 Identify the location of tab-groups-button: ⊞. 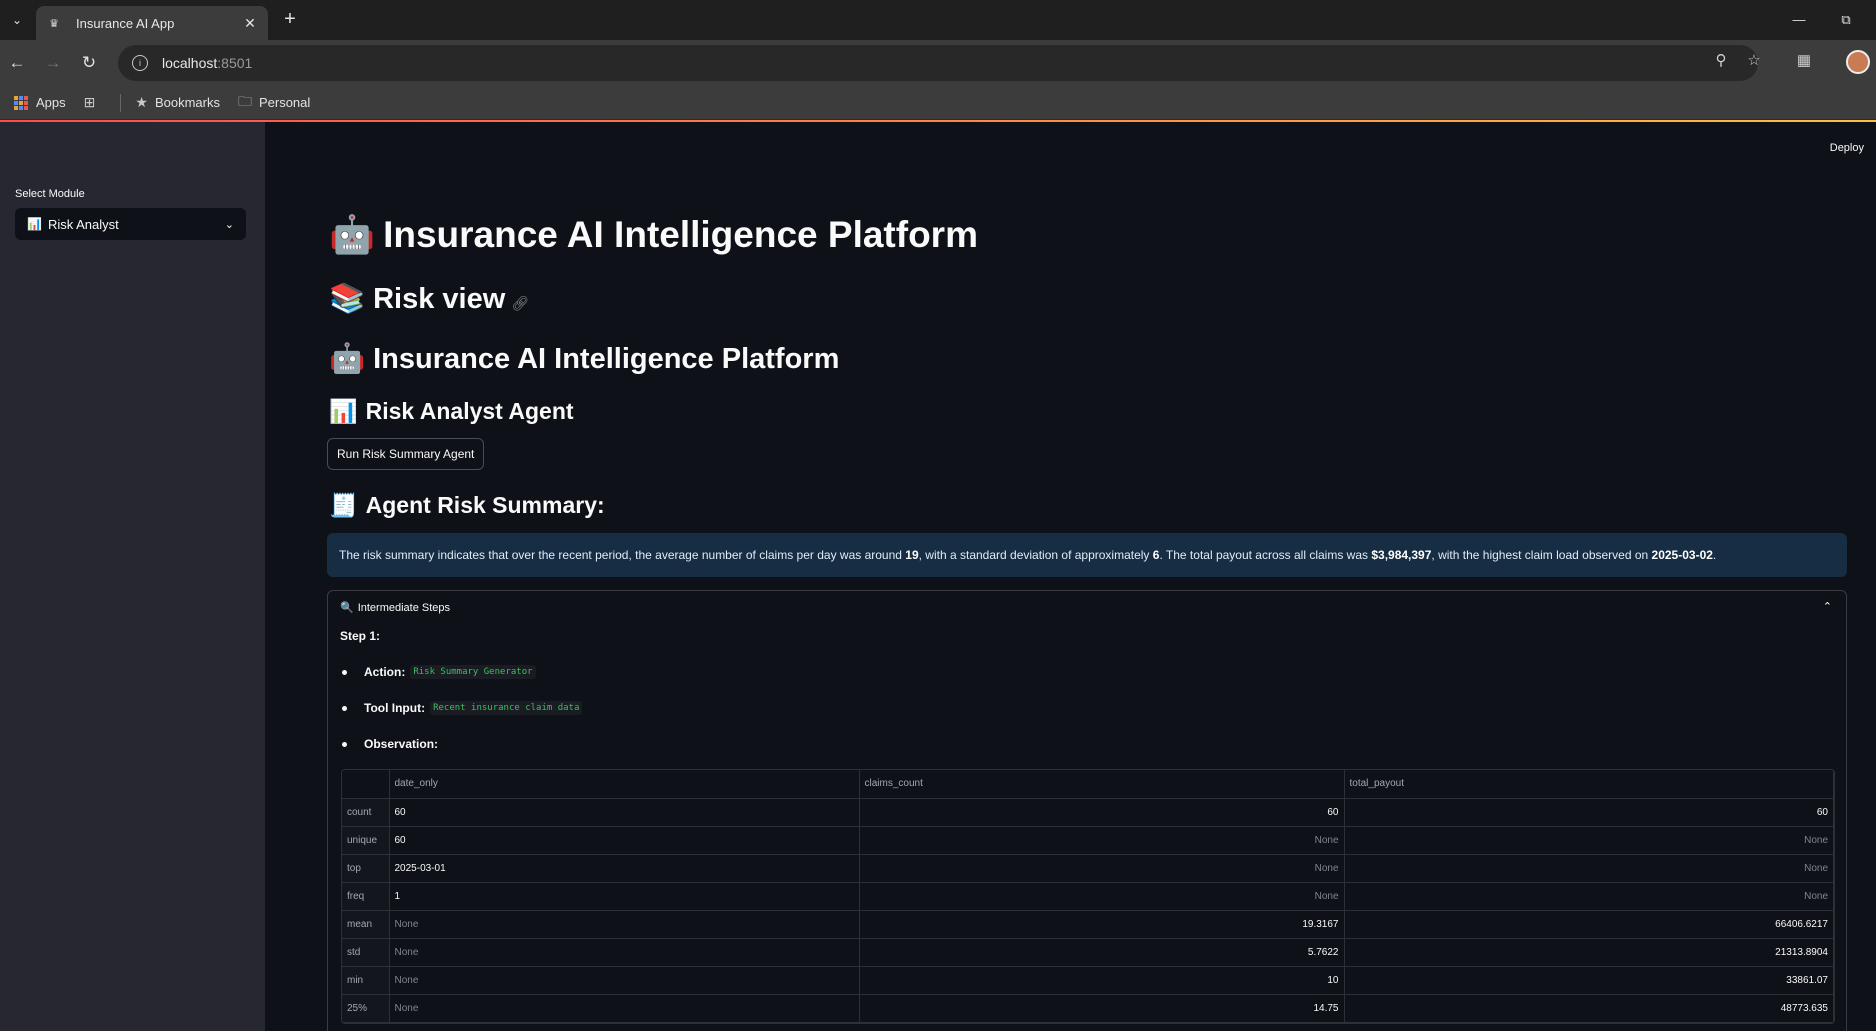
(93, 102).